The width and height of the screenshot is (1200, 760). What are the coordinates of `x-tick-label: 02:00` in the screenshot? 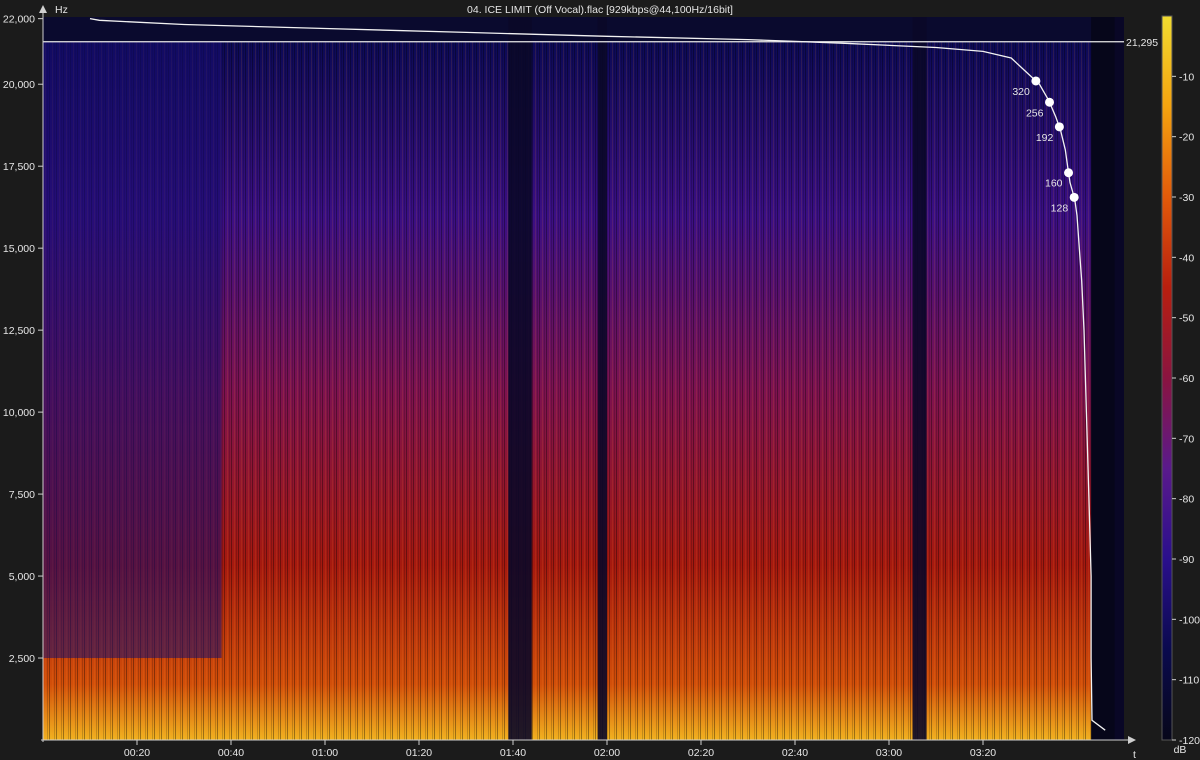 It's located at (607, 753).